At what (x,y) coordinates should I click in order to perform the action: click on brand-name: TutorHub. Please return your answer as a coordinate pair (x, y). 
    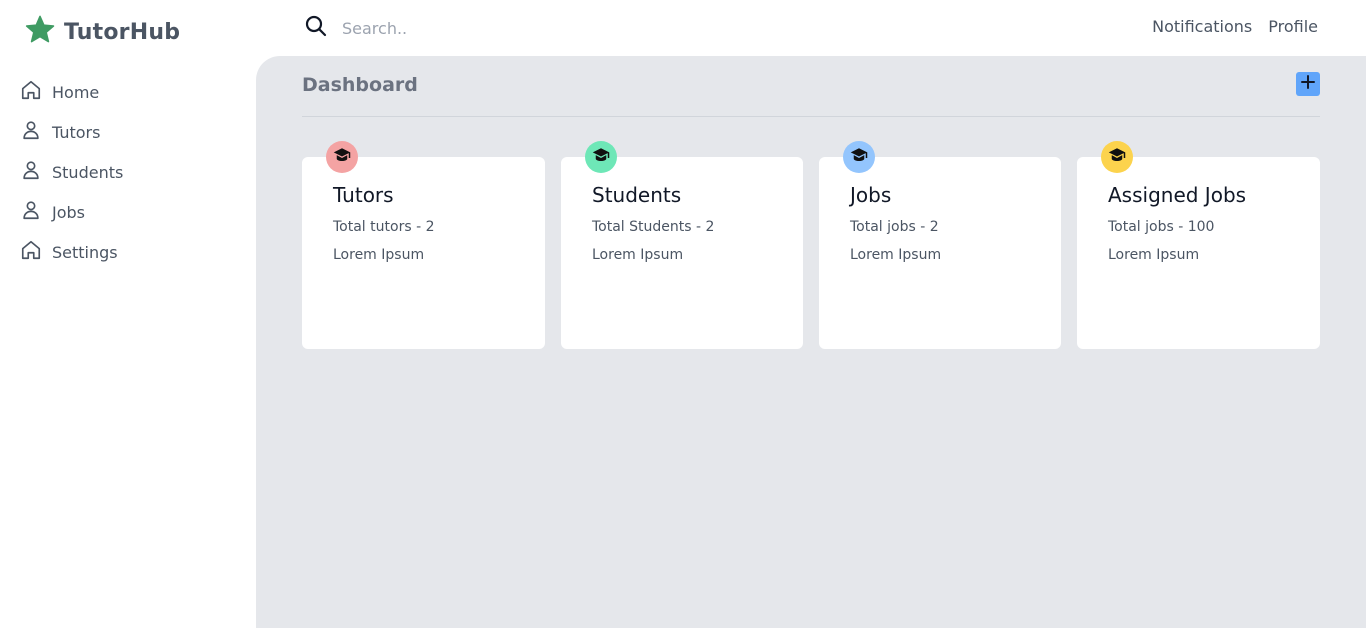
    Looking at the image, I should click on (122, 32).